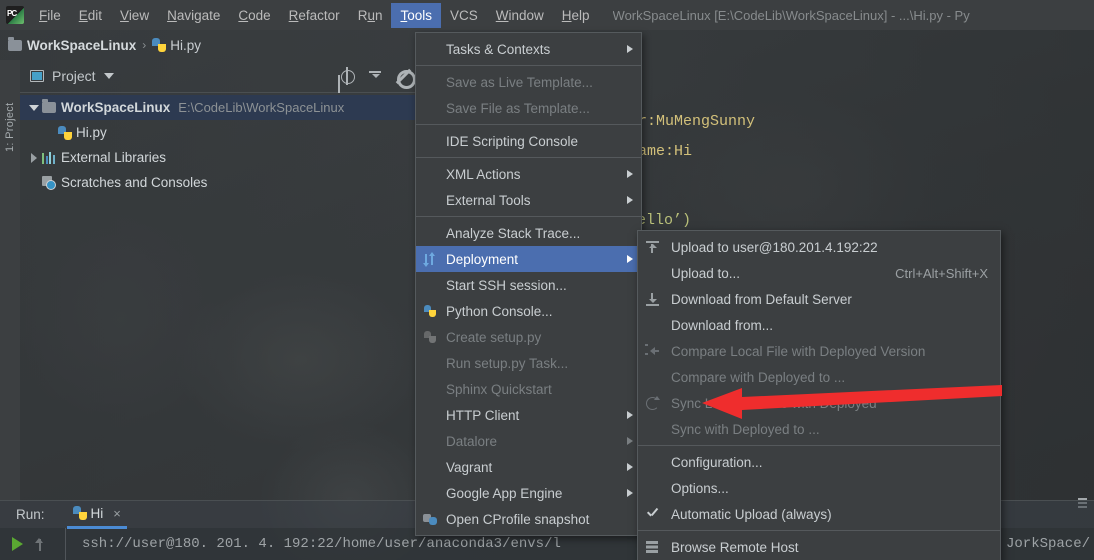 This screenshot has height=560, width=1094. I want to click on menu-item-label: Deployment, so click(482, 259).